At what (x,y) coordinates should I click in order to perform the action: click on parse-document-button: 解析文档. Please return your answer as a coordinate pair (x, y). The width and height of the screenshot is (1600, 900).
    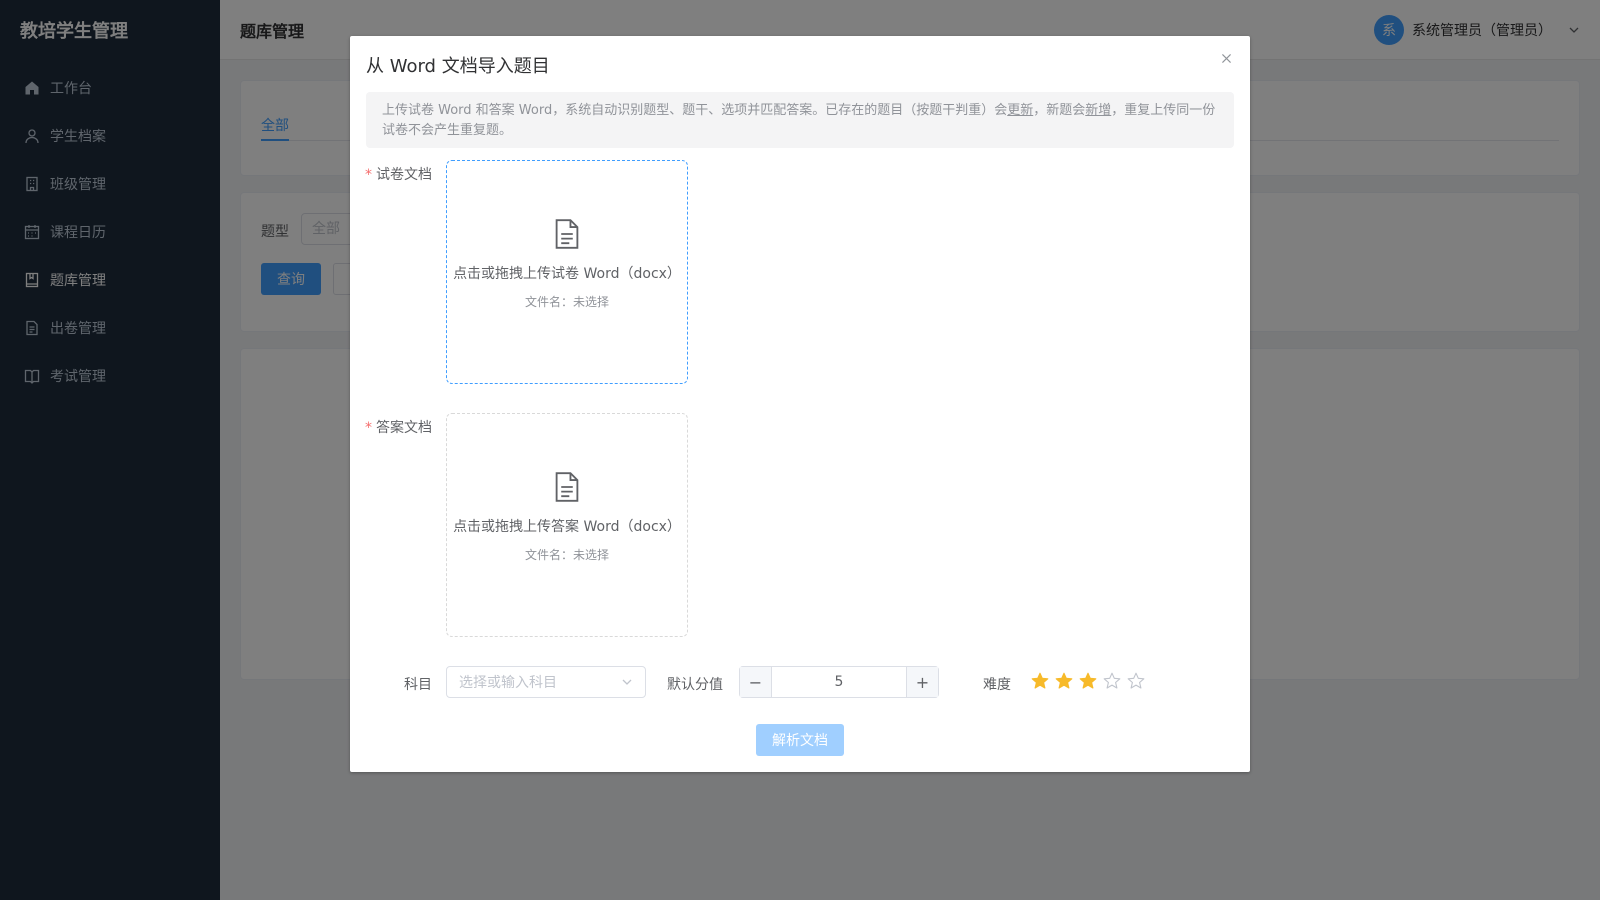
    Looking at the image, I should click on (800, 740).